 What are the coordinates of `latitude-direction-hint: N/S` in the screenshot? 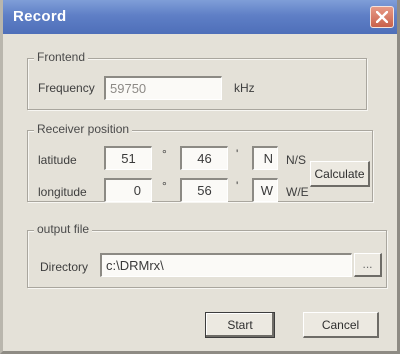 It's located at (296, 160).